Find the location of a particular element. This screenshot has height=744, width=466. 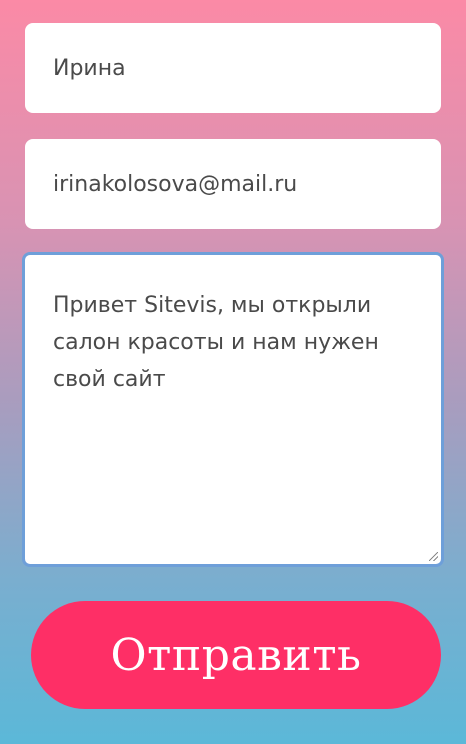

email-field: irinakolosova@mail.ru is located at coordinates (233, 184).